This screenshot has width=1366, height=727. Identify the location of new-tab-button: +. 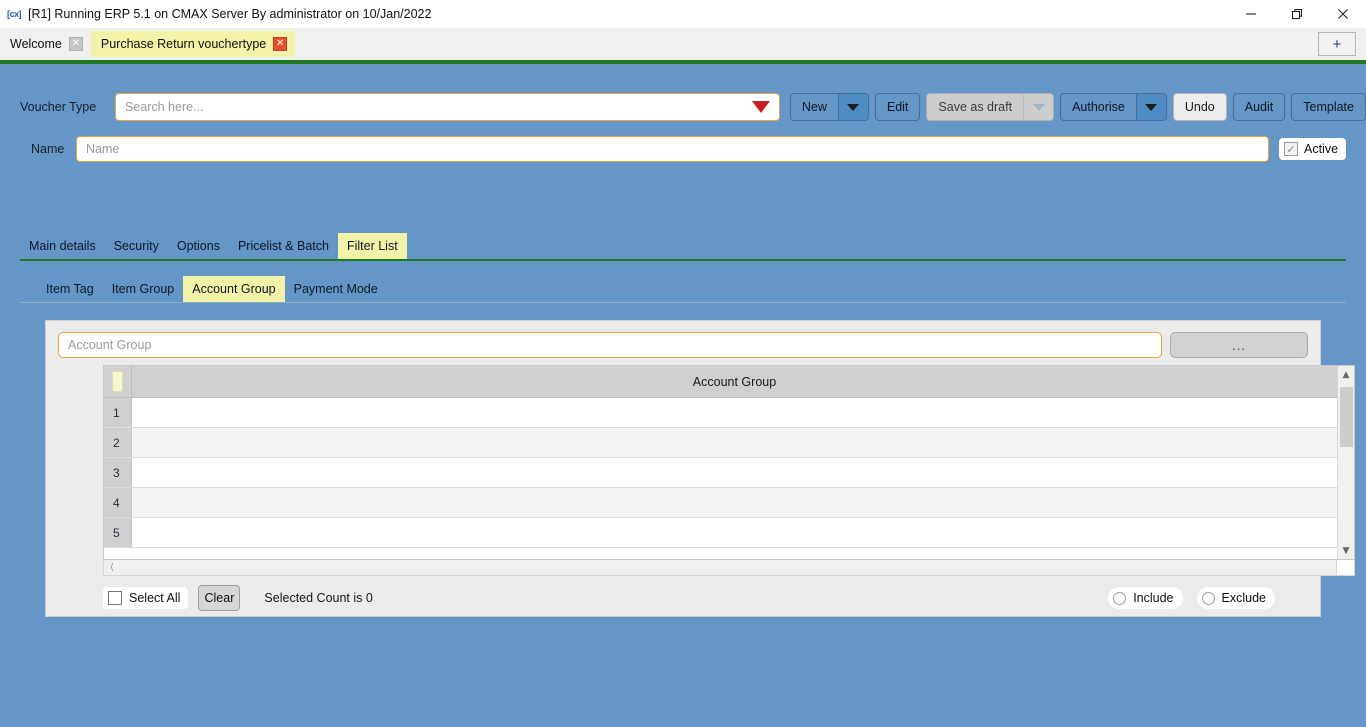
(1337, 44).